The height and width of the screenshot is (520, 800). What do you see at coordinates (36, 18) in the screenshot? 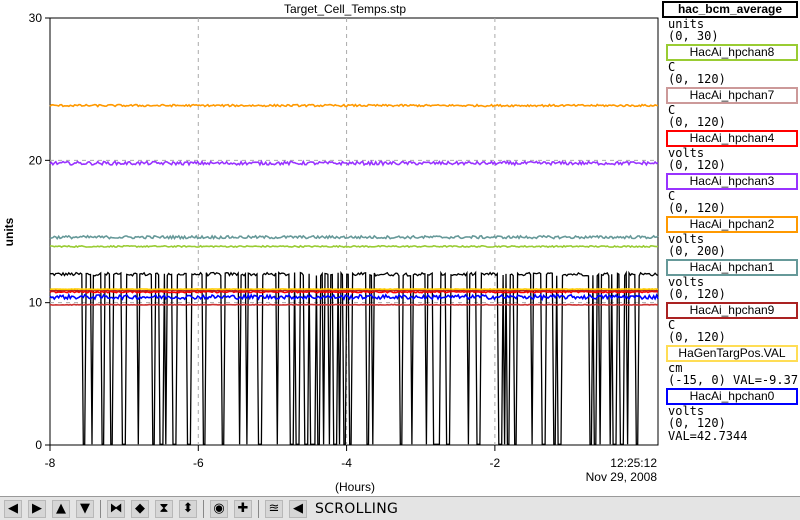
I see `y-tick-label: 30` at bounding box center [36, 18].